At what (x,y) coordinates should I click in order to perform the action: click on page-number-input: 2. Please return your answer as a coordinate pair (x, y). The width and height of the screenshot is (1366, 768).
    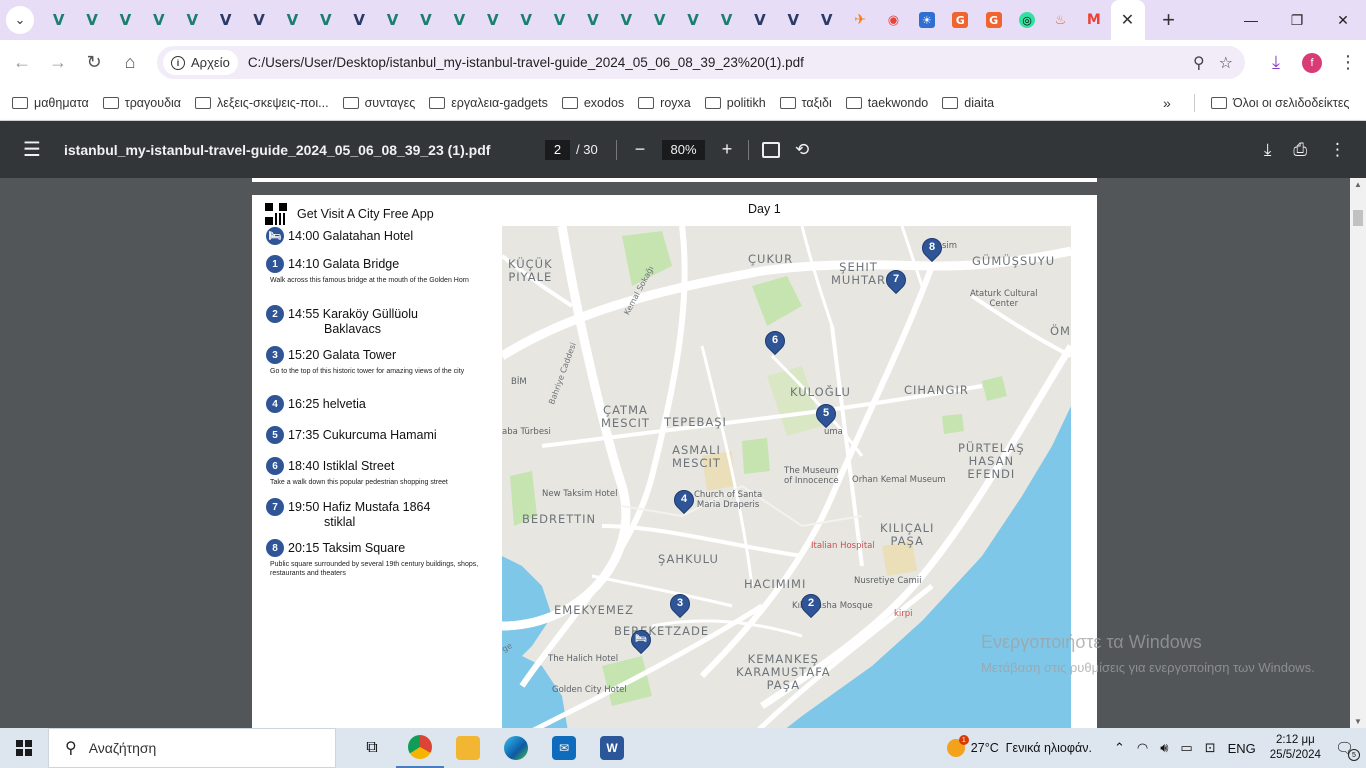
    Looking at the image, I should click on (557, 149).